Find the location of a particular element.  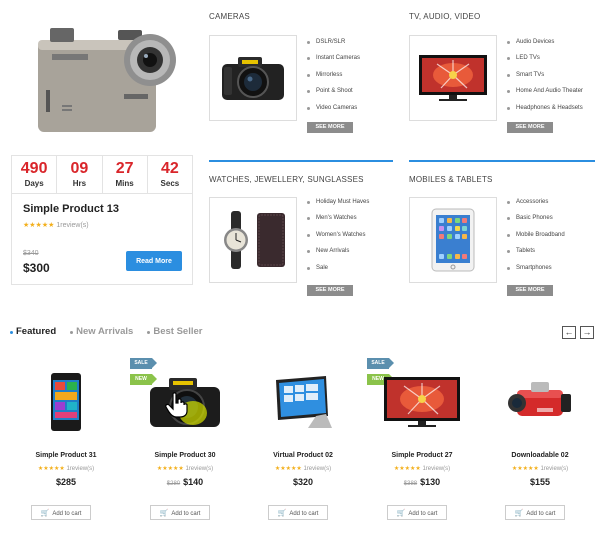

tab-new-arrivals: New Arrivals is located at coordinates (101, 331).